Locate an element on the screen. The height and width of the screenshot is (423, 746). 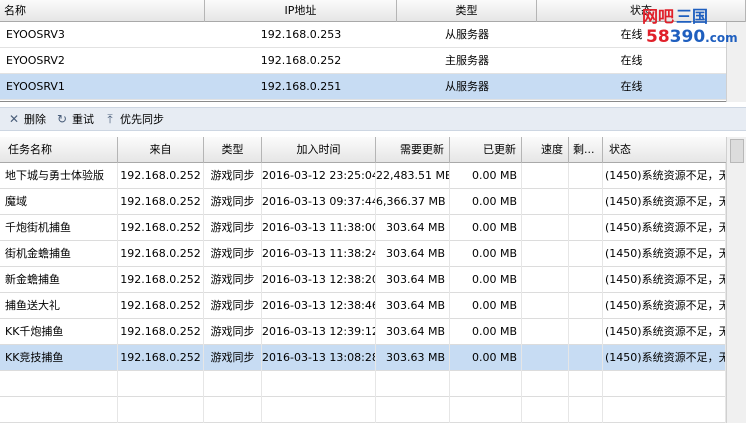
server-type: 主服务器 is located at coordinates (467, 60).